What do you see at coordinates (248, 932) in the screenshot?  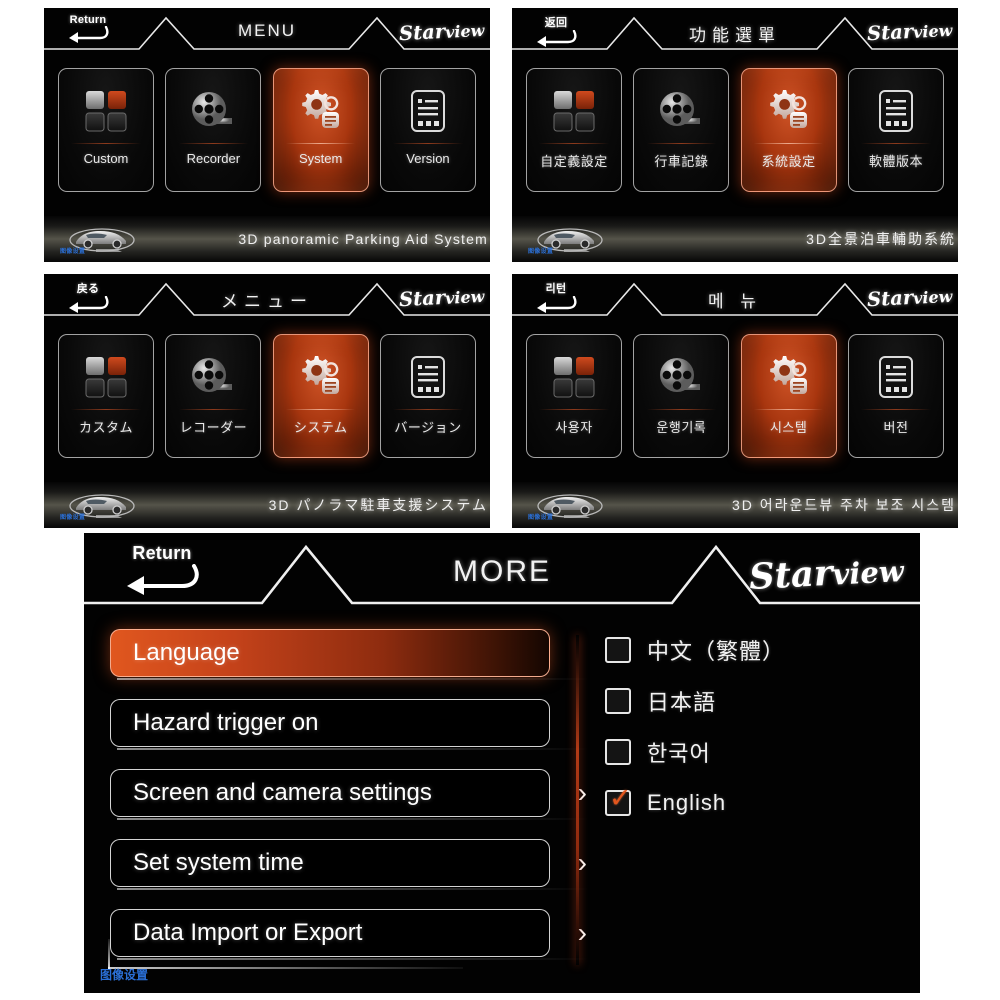 I see `row-label: Data Import or Export` at bounding box center [248, 932].